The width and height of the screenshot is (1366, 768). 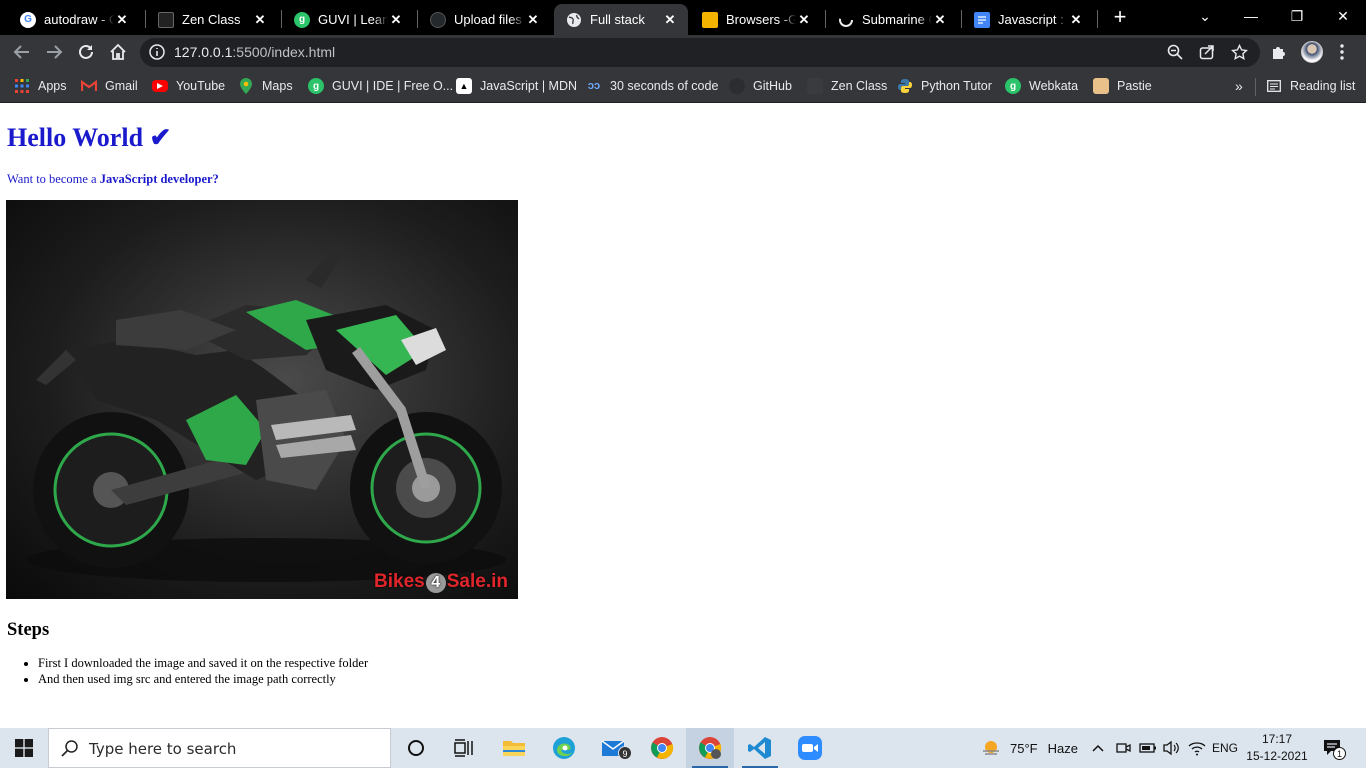 I want to click on bookmark-github: GitHub, so click(x=760, y=86).